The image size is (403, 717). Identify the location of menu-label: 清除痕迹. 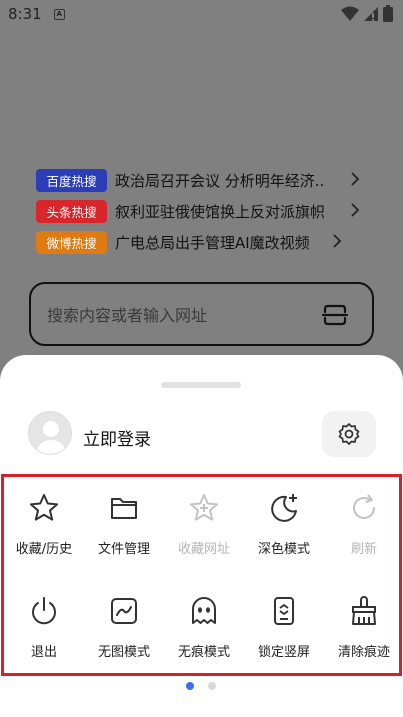
(363, 652).